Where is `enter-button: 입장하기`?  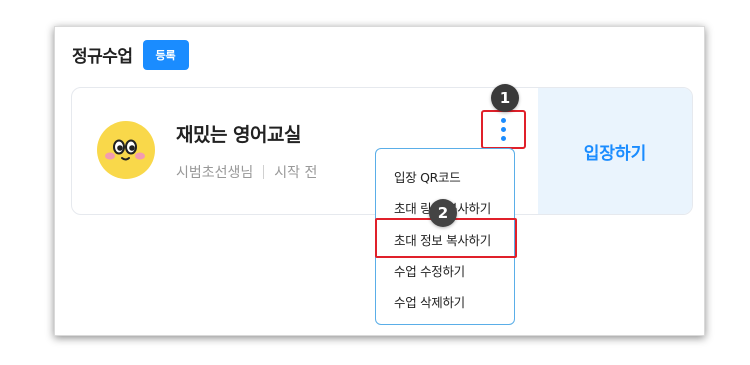
enter-button: 입장하기 is located at coordinates (615, 151).